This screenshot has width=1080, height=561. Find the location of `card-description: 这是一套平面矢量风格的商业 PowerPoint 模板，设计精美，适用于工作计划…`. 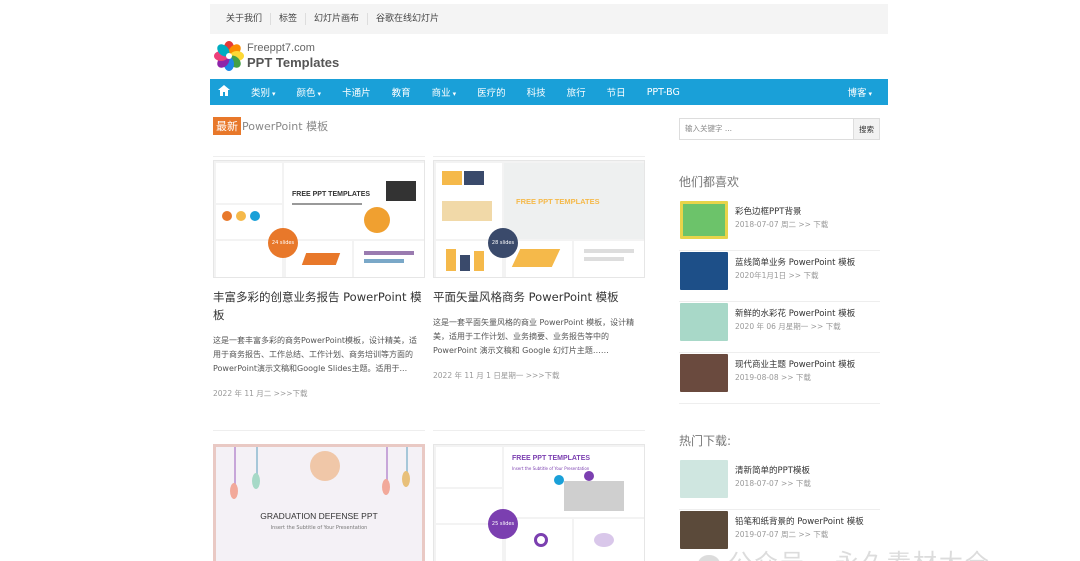

card-description: 这是一套平面矢量风格的商业 PowerPoint 模板，设计精美，适用于工作计划… is located at coordinates (534, 336).